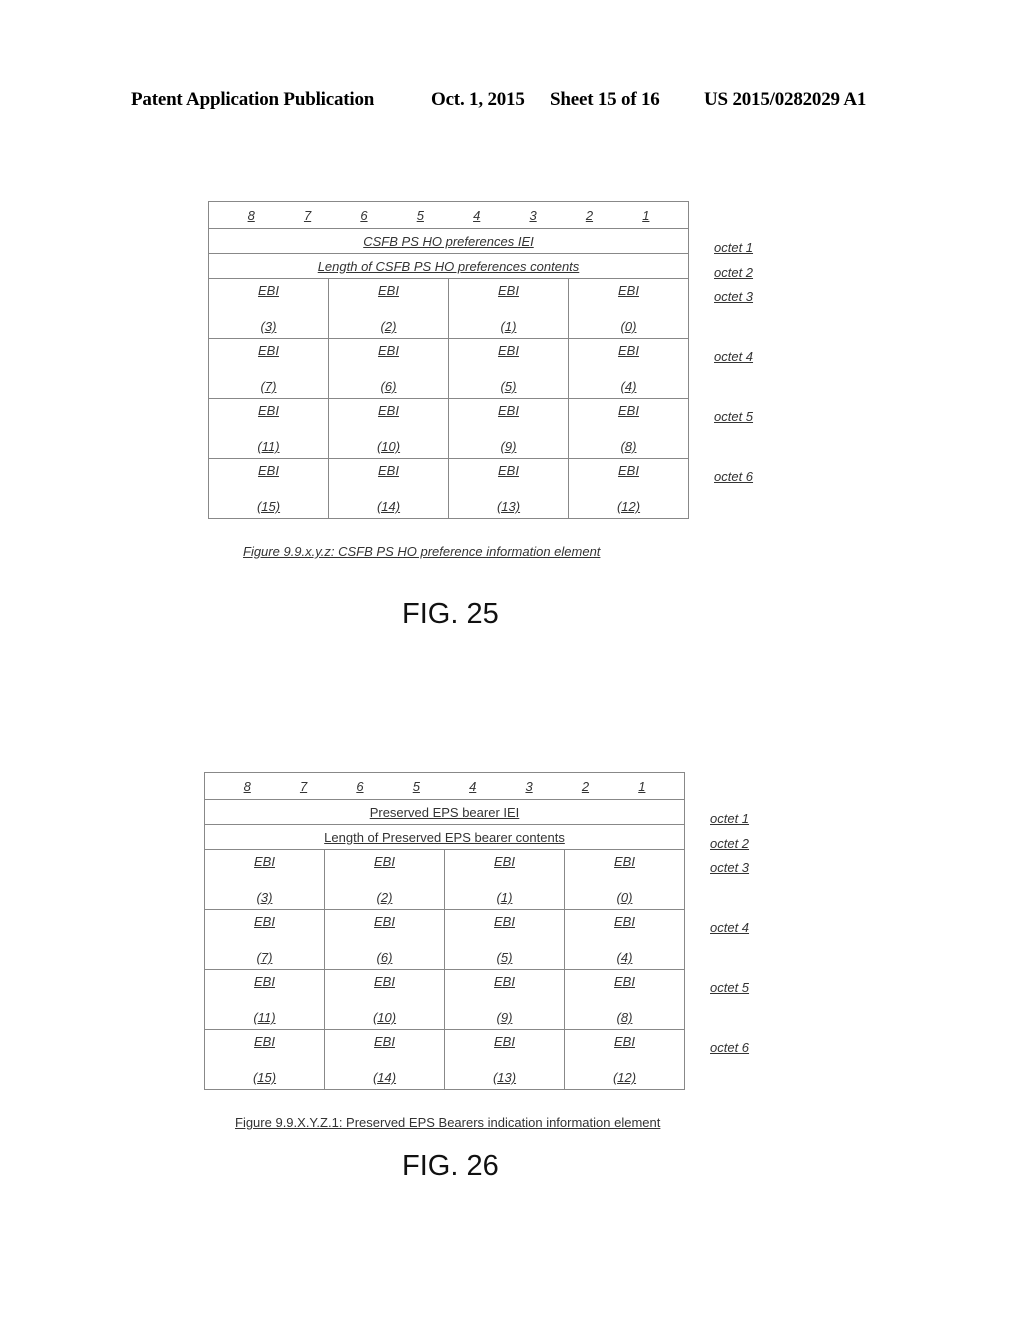  What do you see at coordinates (734, 416) in the screenshot?
I see `octet-label: octet 5` at bounding box center [734, 416].